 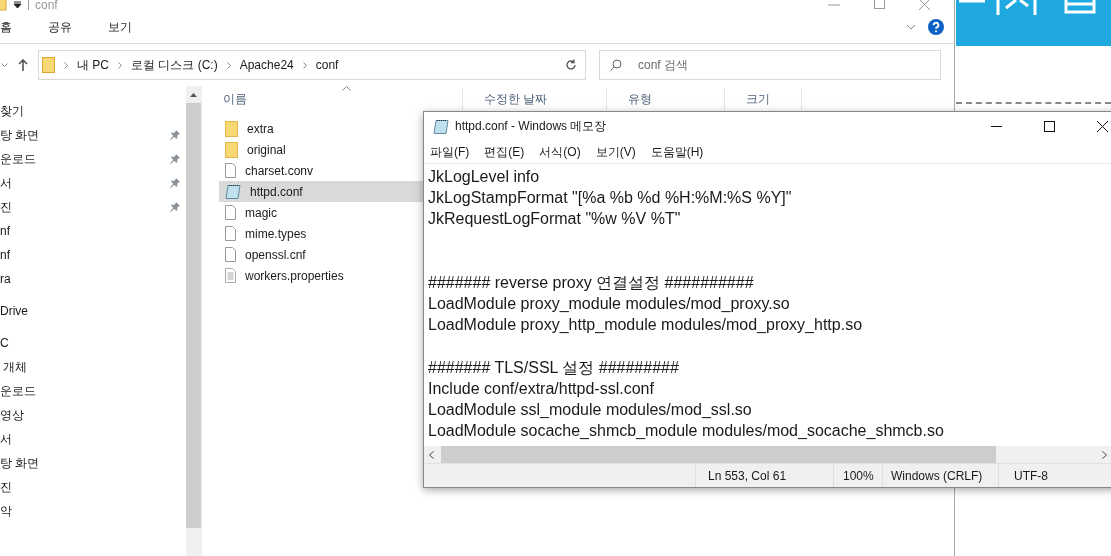 What do you see at coordinates (321, 212) in the screenshot?
I see `file-row: magic` at bounding box center [321, 212].